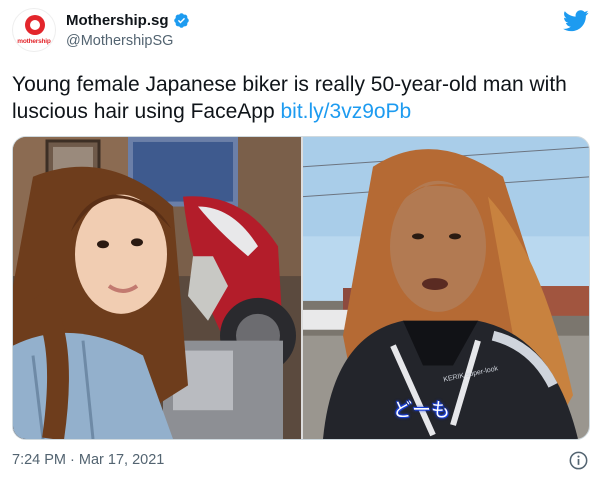  Describe the element at coordinates (576, 21) in the screenshot. I see `twitter-bird-icon` at that location.